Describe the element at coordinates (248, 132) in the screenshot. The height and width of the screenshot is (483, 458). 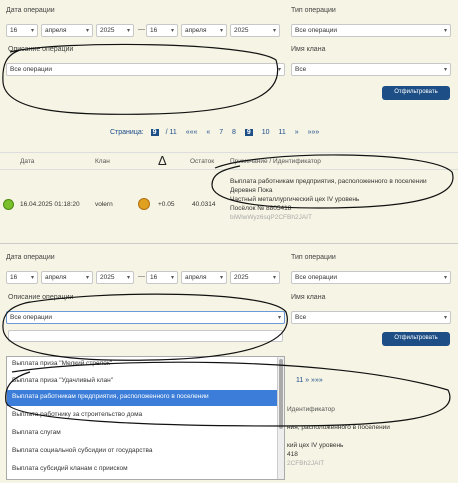
I see `page-9: 9` at that location.